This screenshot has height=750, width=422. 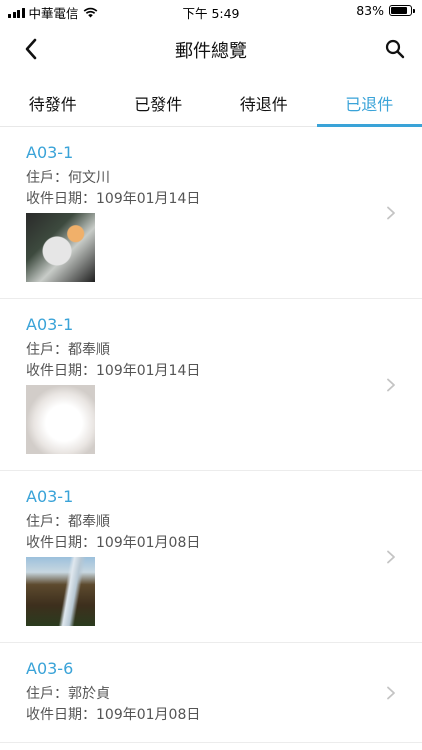 I want to click on status-right: 83%, so click(x=385, y=10).